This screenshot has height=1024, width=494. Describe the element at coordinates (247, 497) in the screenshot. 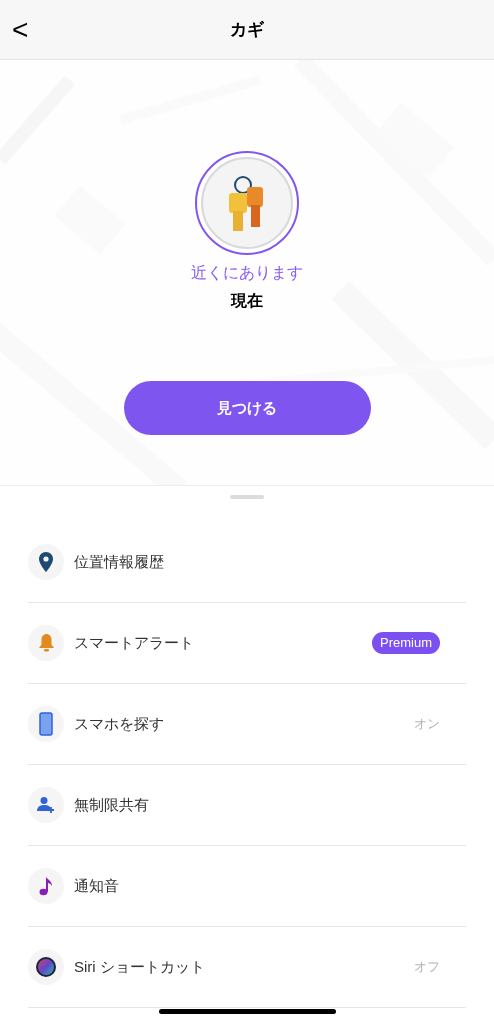

I see `sheet-handle` at that location.